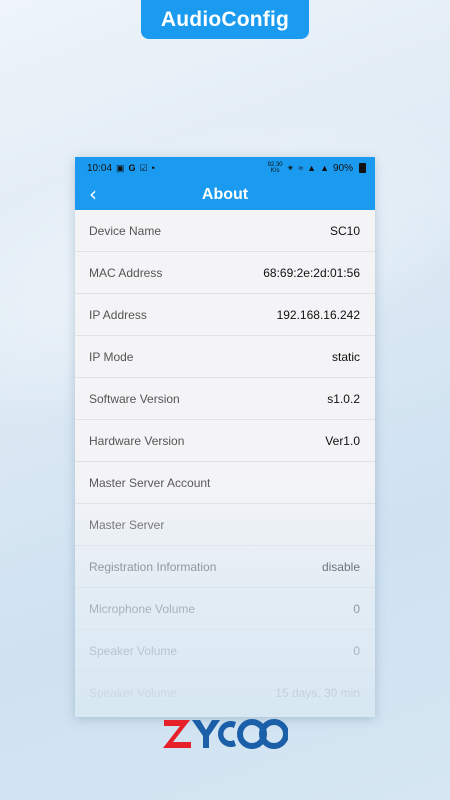  I want to click on wifi-icon: ≈, so click(301, 168).